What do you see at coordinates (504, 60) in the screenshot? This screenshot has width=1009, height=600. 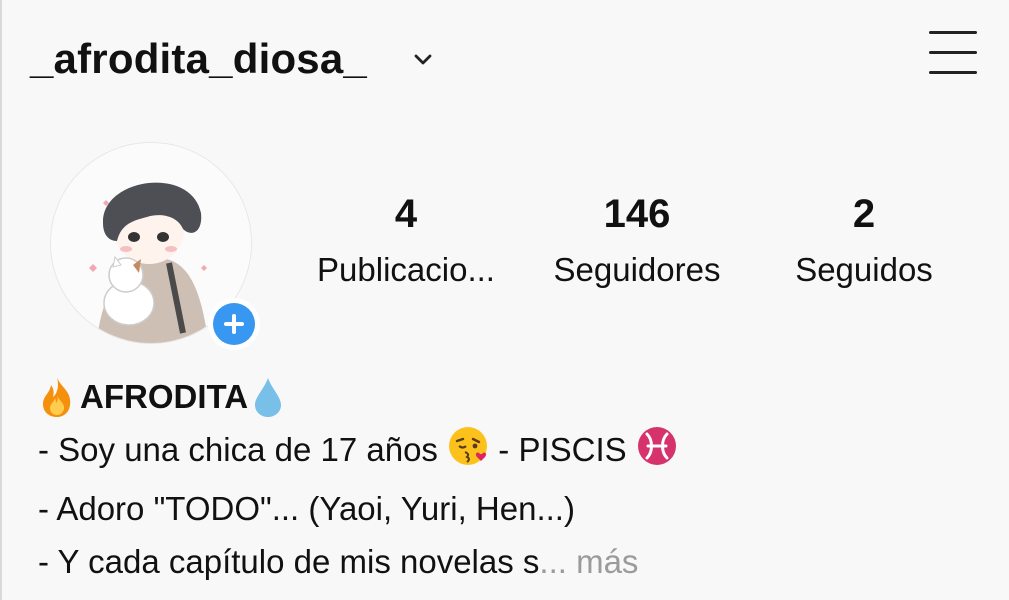 I see `profile-header: _afrodita_diosa_` at bounding box center [504, 60].